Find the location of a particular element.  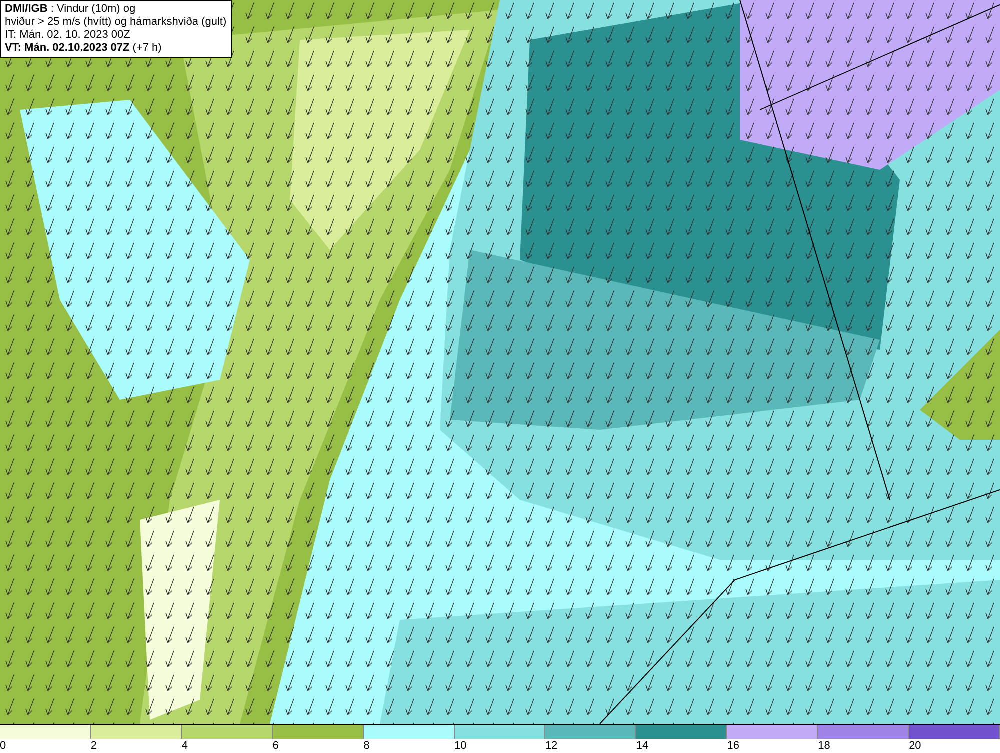

legend-label: 4 is located at coordinates (185, 746).